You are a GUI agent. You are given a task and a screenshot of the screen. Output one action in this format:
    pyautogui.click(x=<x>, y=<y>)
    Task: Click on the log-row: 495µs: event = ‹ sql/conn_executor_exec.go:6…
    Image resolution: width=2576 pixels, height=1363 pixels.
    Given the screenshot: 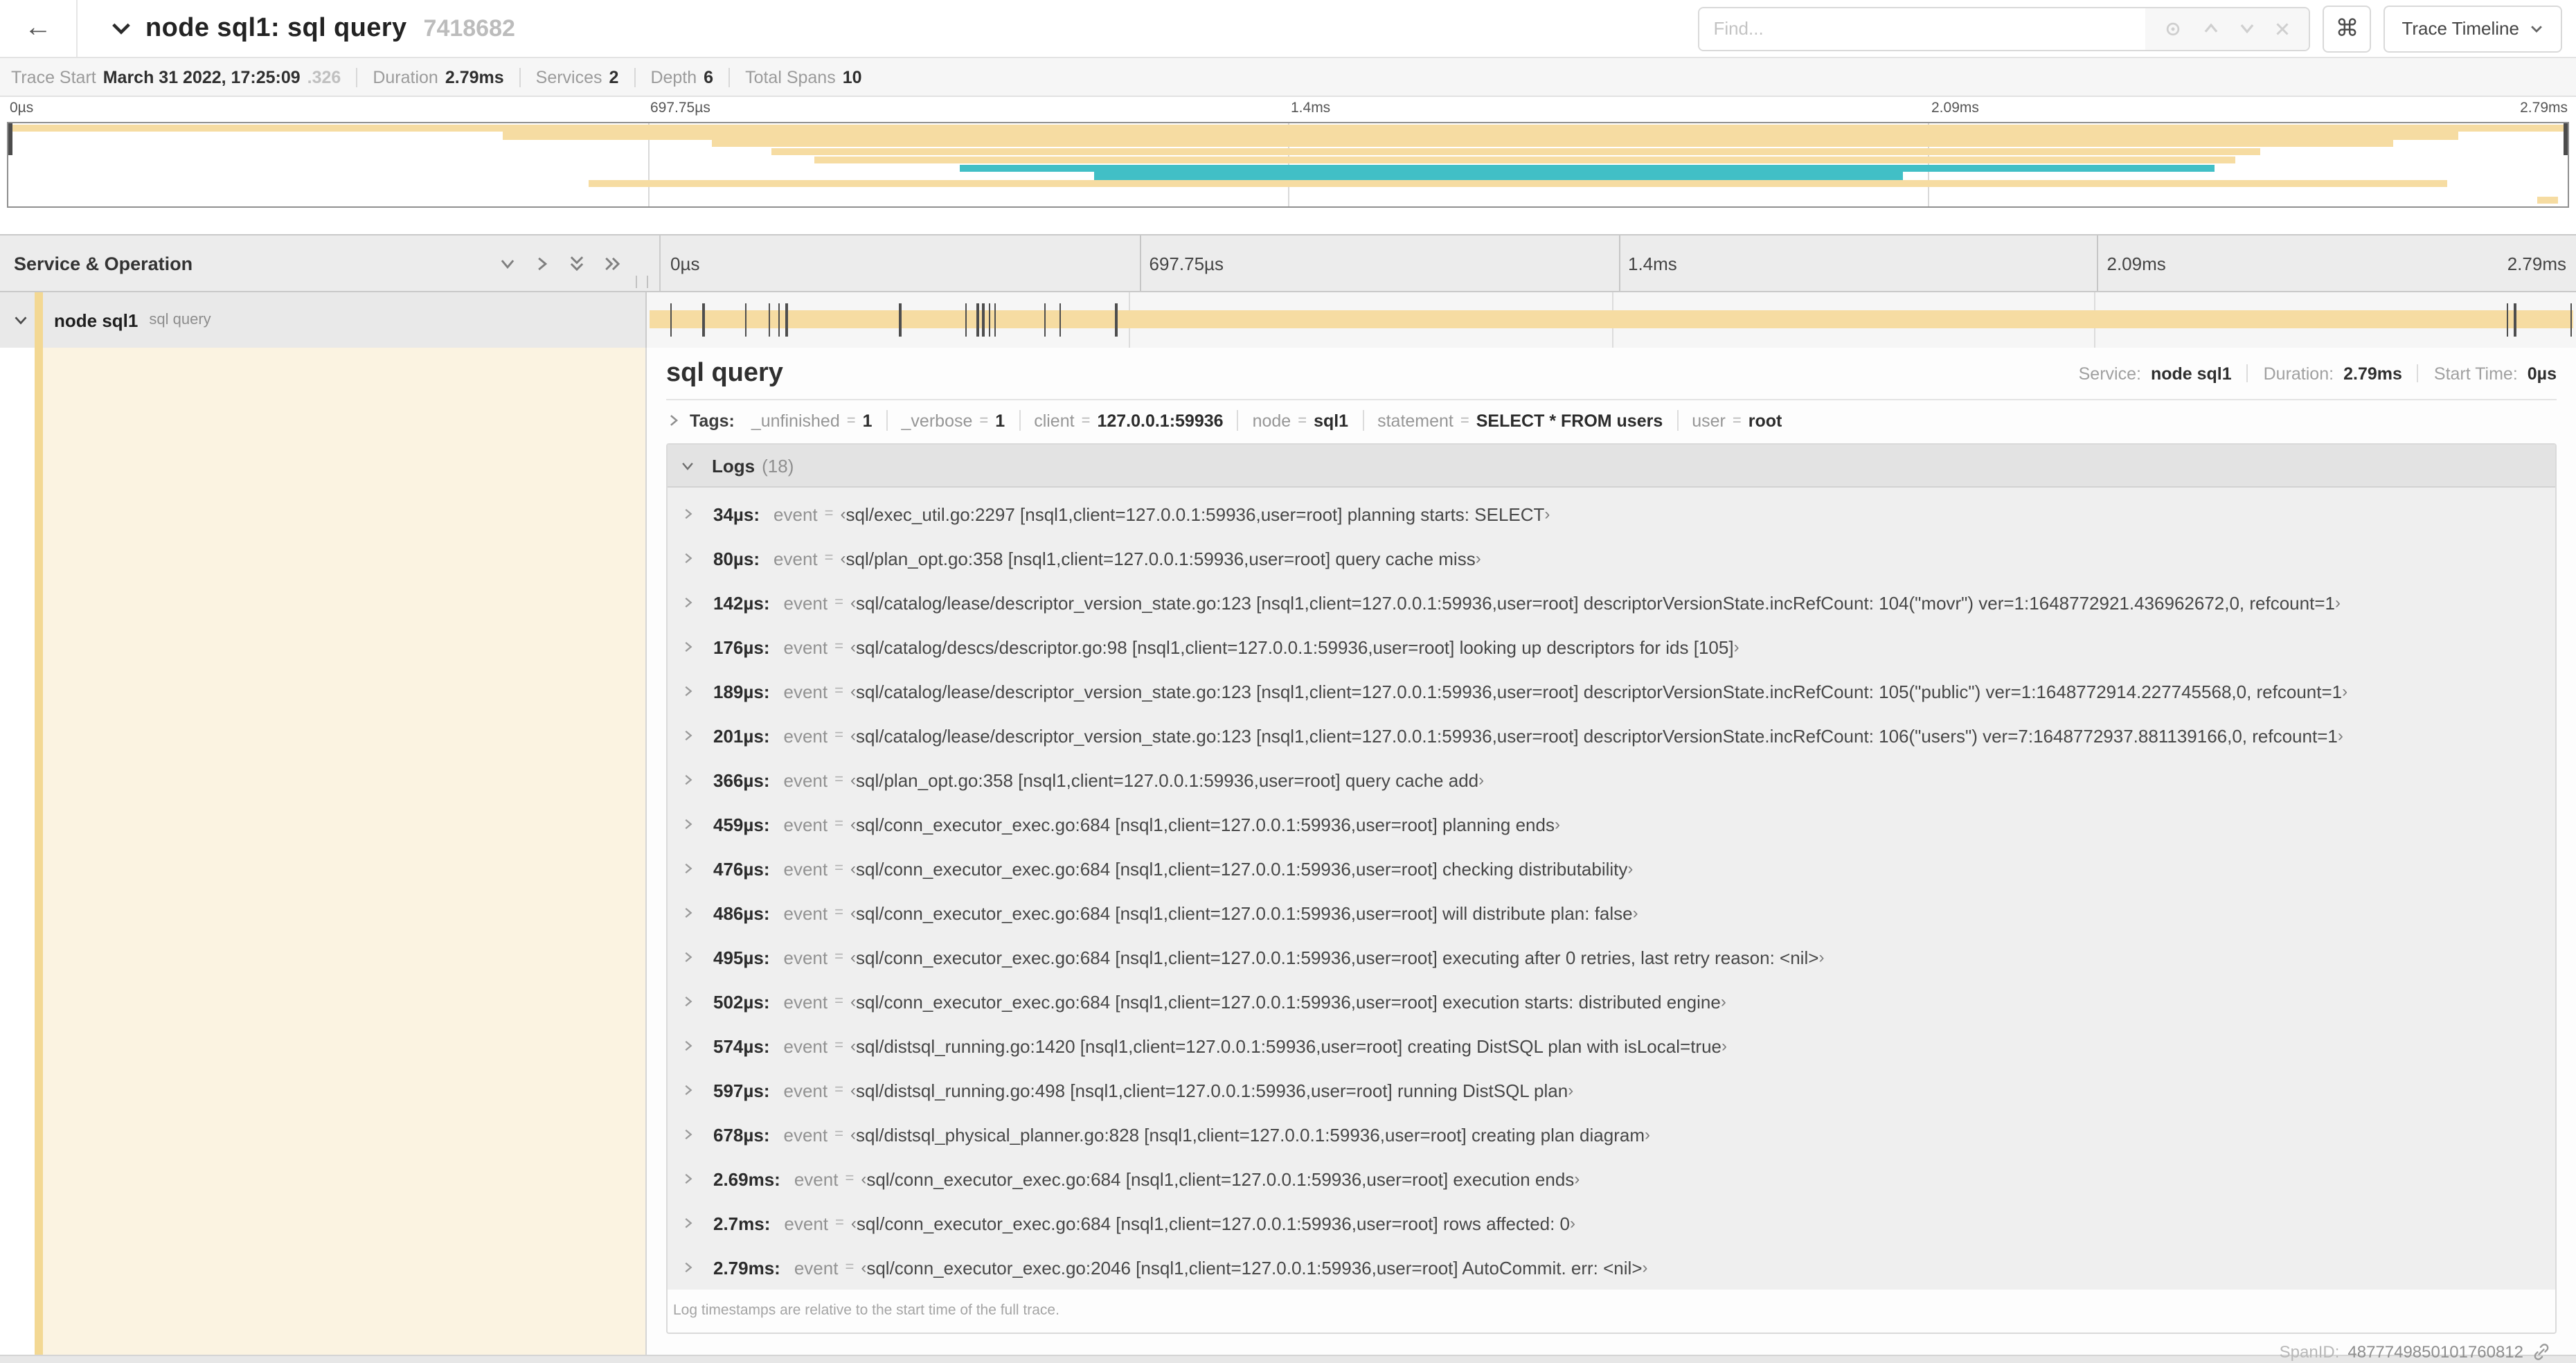 What is the action you would take?
    pyautogui.click(x=1612, y=957)
    